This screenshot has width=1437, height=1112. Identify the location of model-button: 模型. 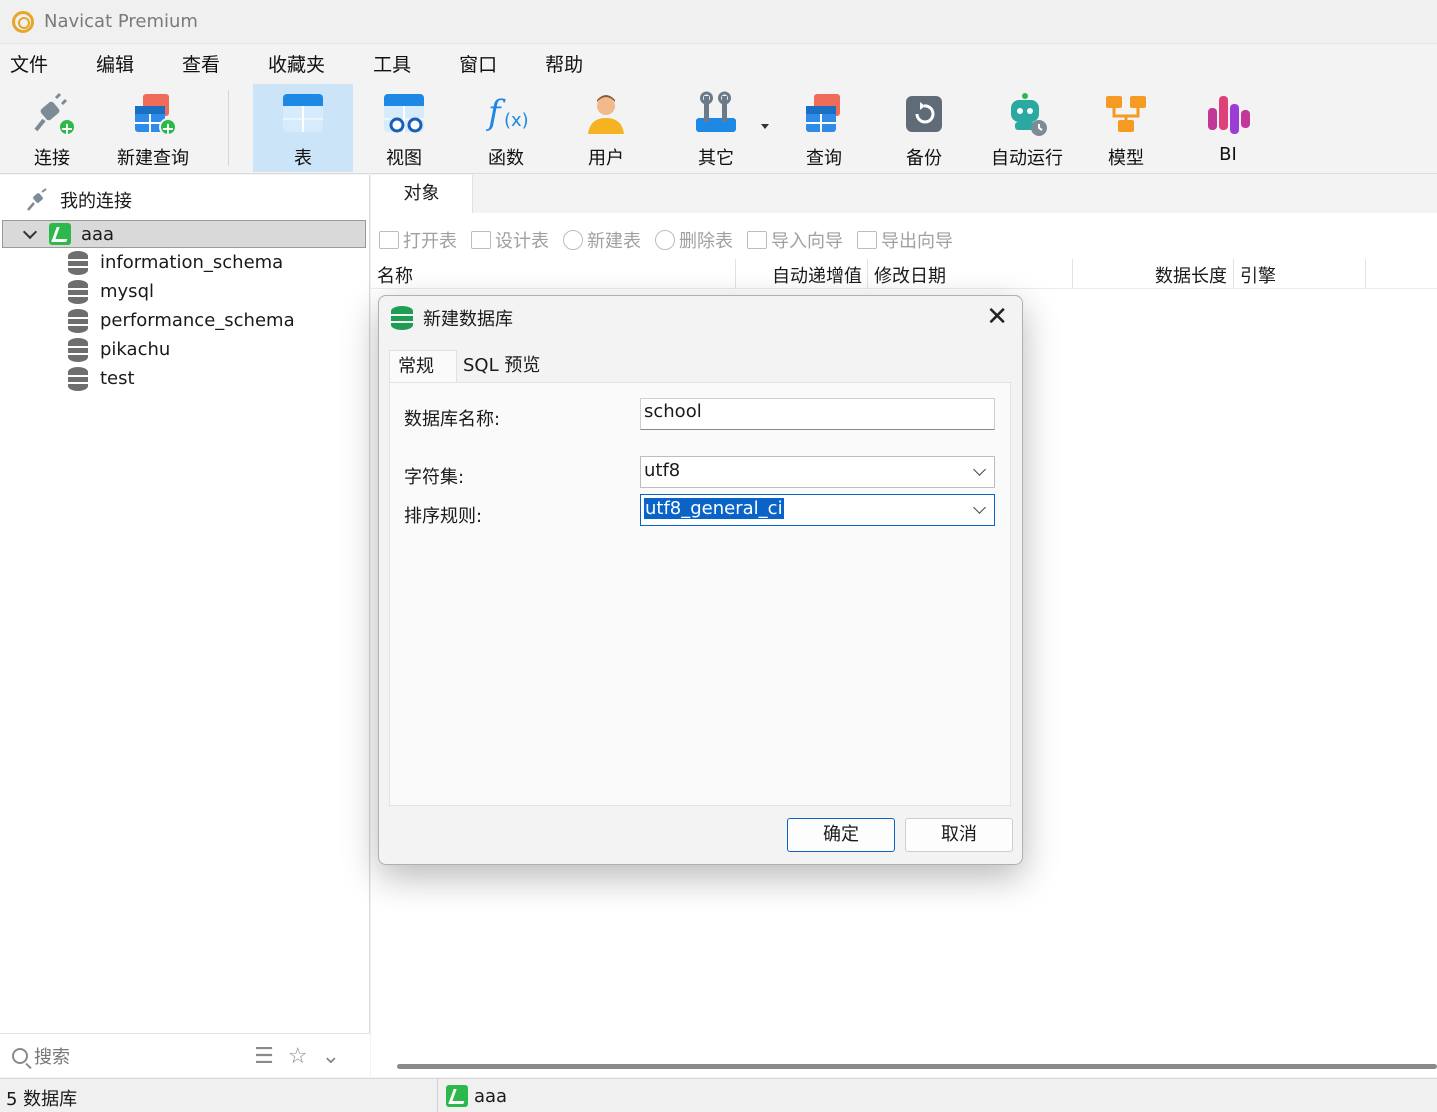
(1126, 128).